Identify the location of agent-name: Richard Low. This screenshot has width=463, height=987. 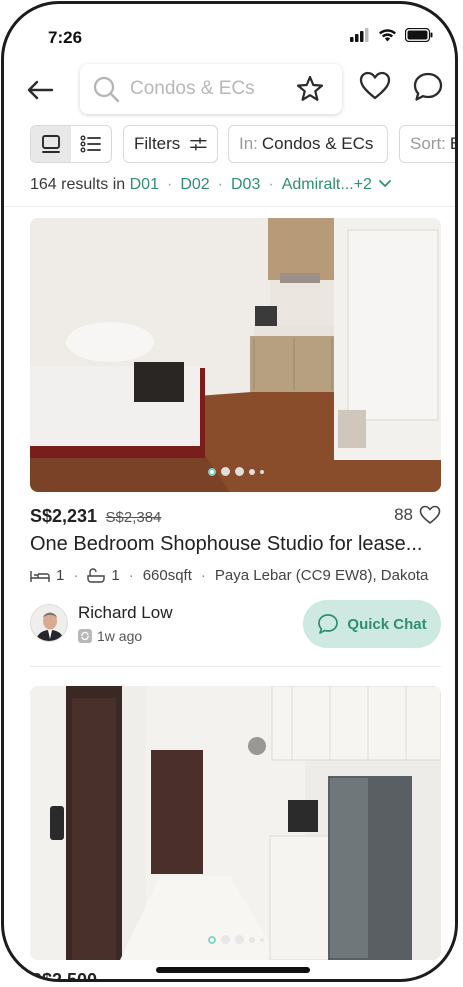
(125, 613).